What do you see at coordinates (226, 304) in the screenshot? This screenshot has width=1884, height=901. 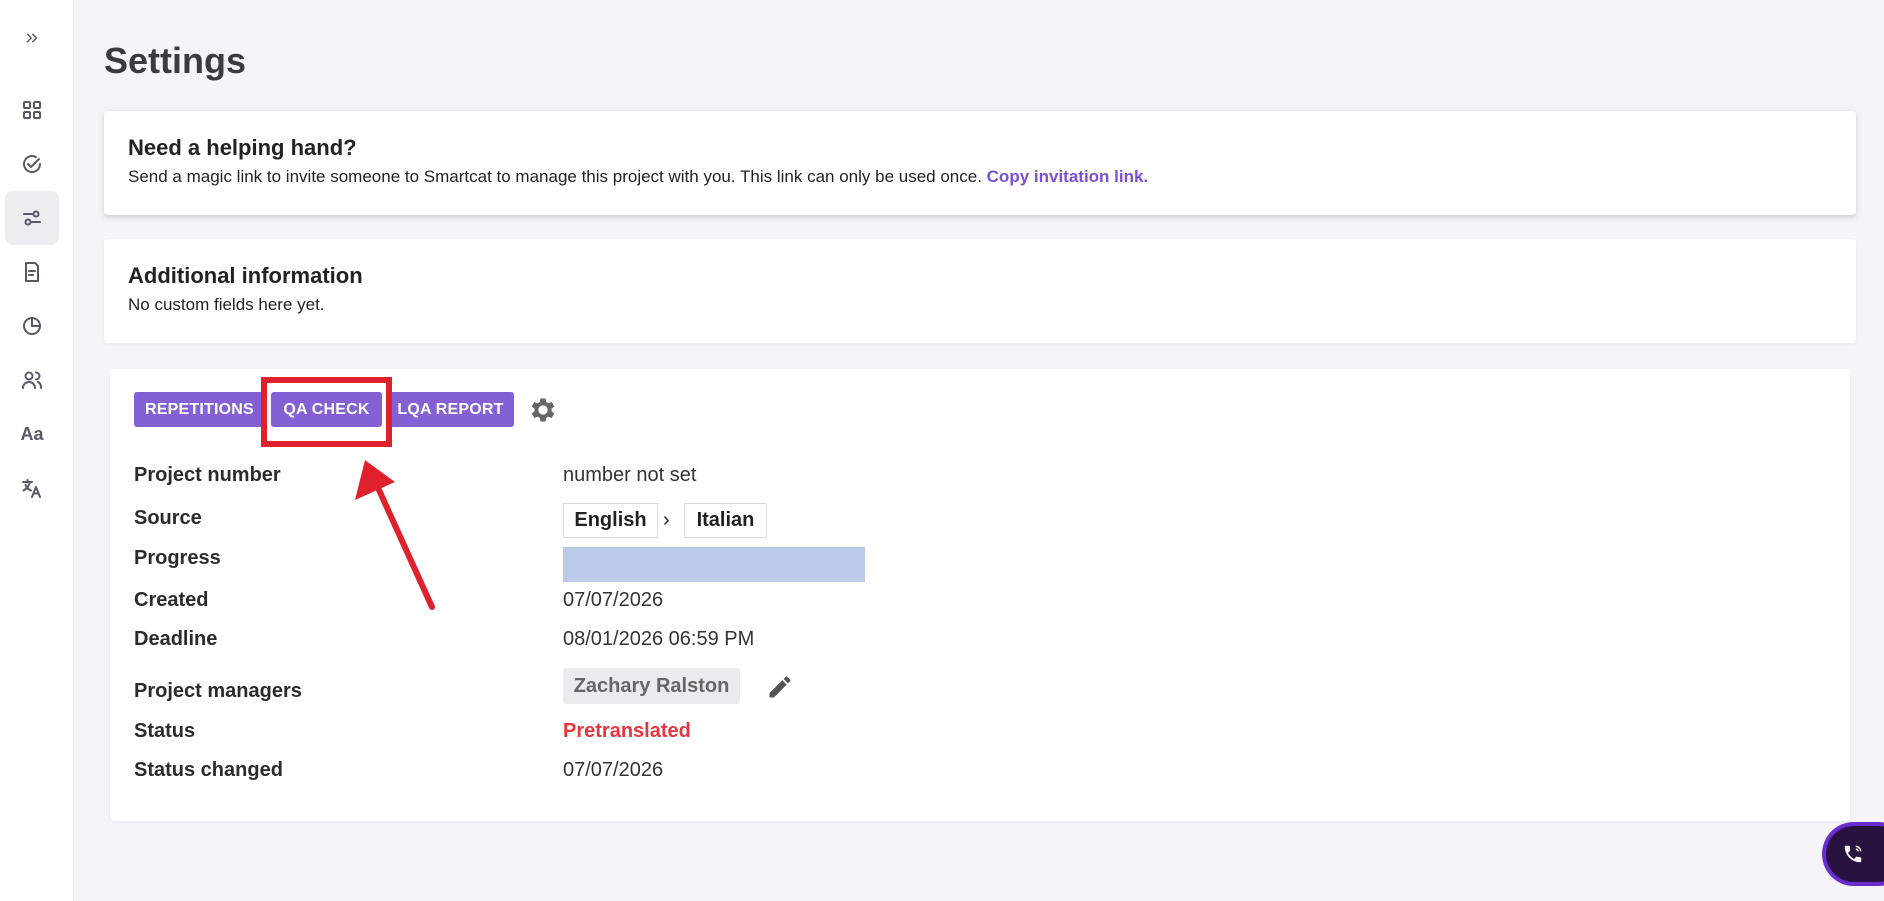 I see `additional-info-text: No custom fields here yet.` at bounding box center [226, 304].